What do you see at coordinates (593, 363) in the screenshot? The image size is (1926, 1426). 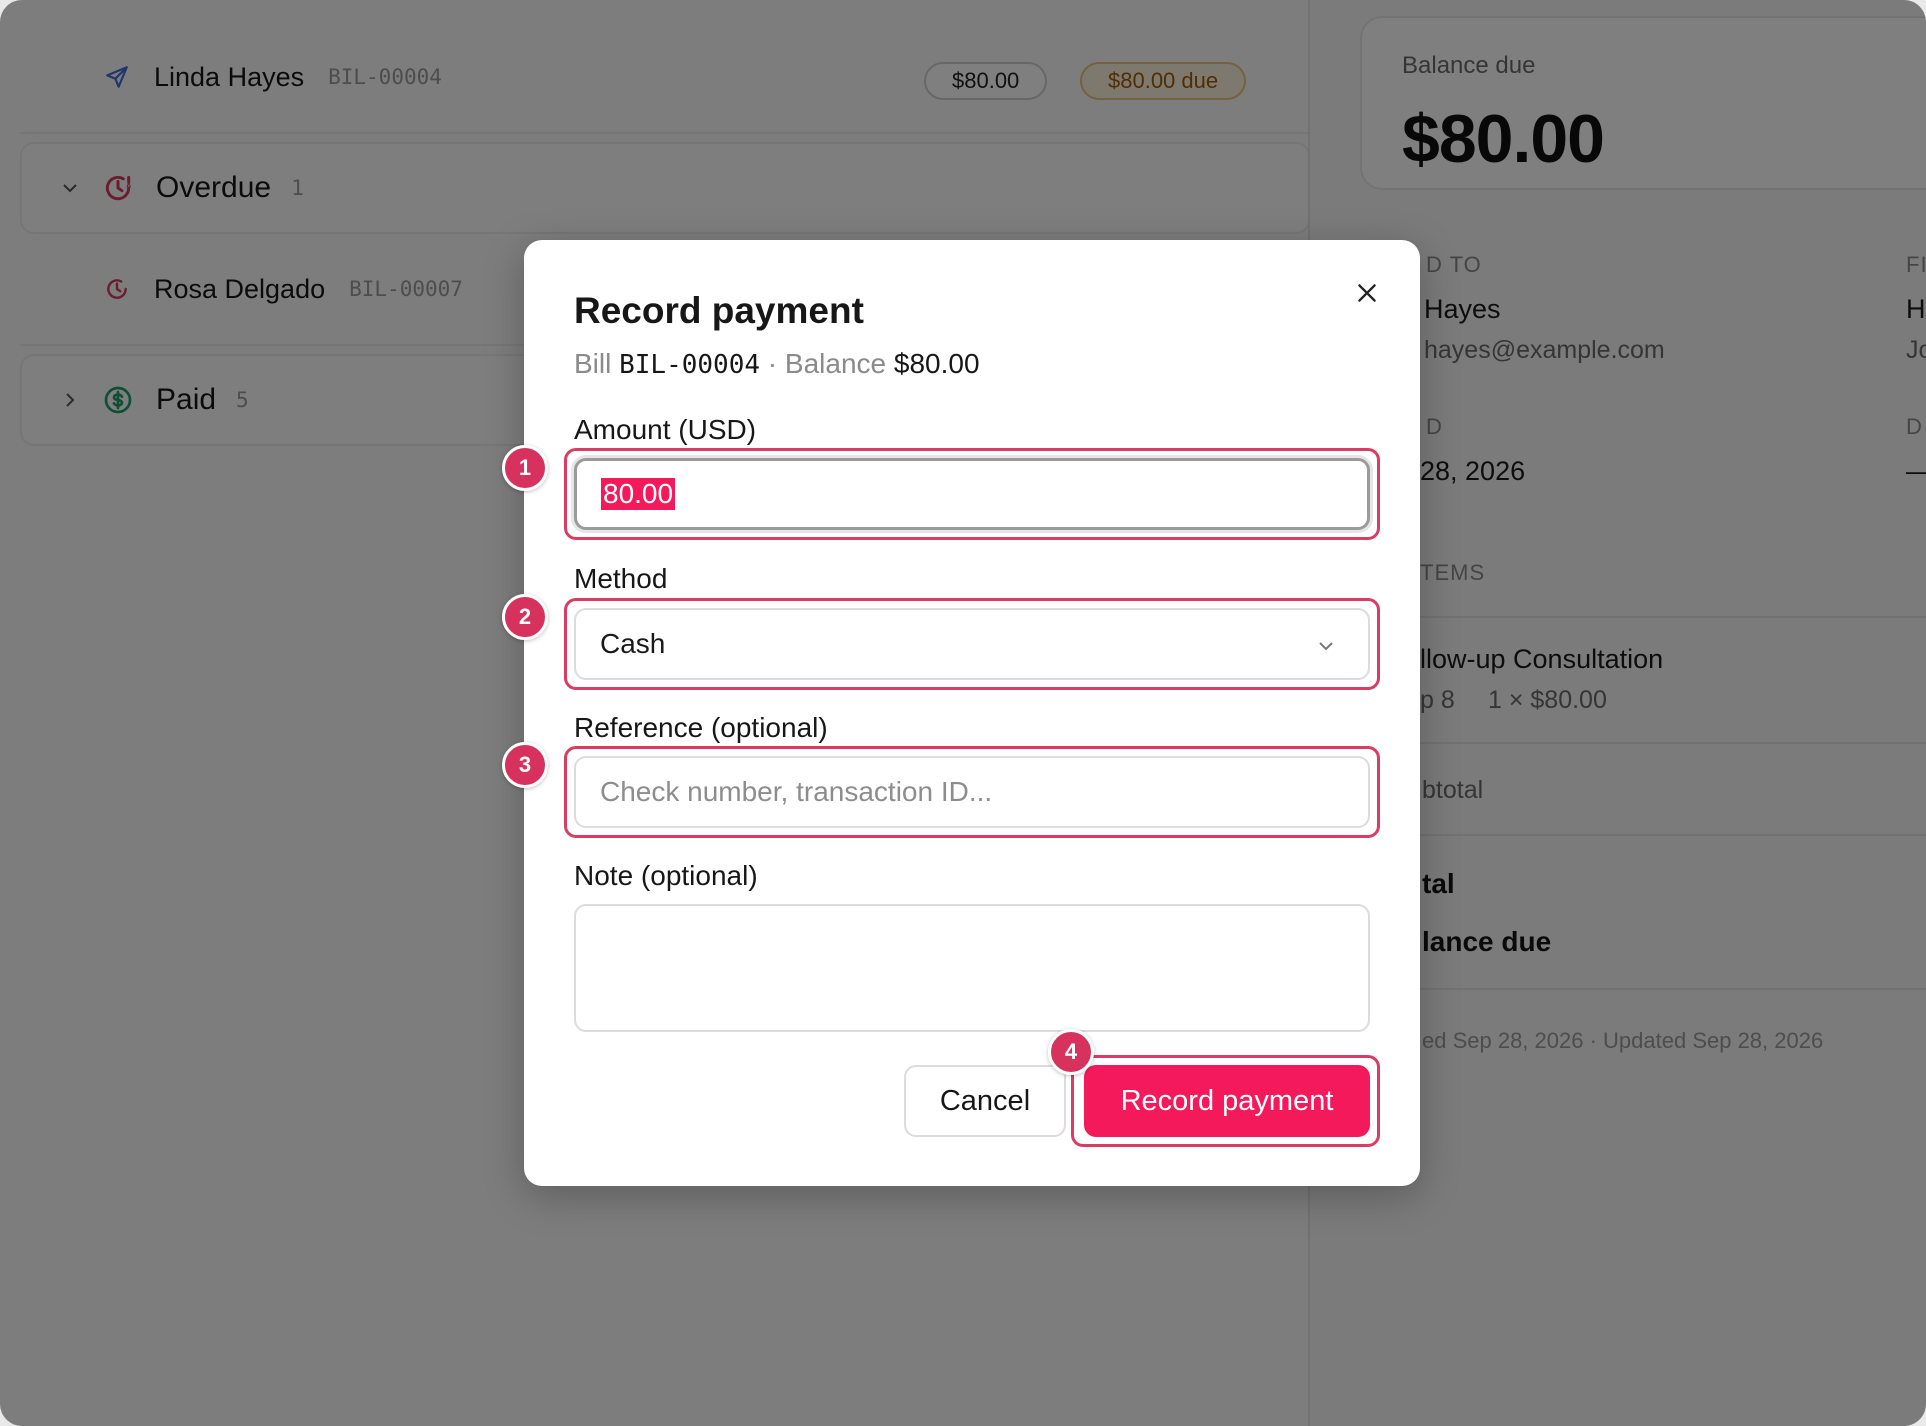 I see `bill-prefix: Bill` at bounding box center [593, 363].